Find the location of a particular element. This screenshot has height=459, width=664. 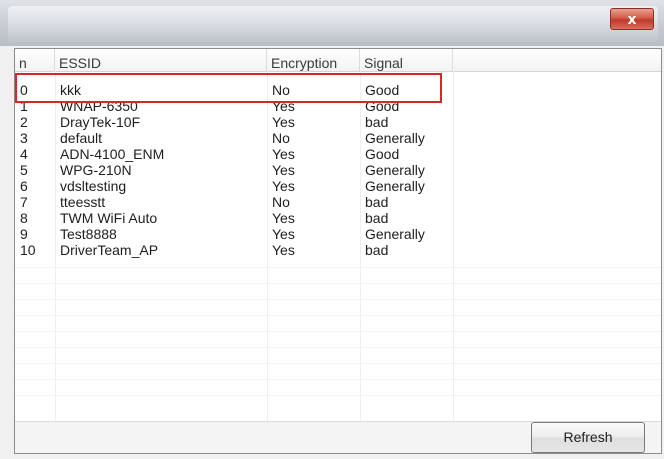

row-essid: DriverTeam_AP is located at coordinates (109, 250).